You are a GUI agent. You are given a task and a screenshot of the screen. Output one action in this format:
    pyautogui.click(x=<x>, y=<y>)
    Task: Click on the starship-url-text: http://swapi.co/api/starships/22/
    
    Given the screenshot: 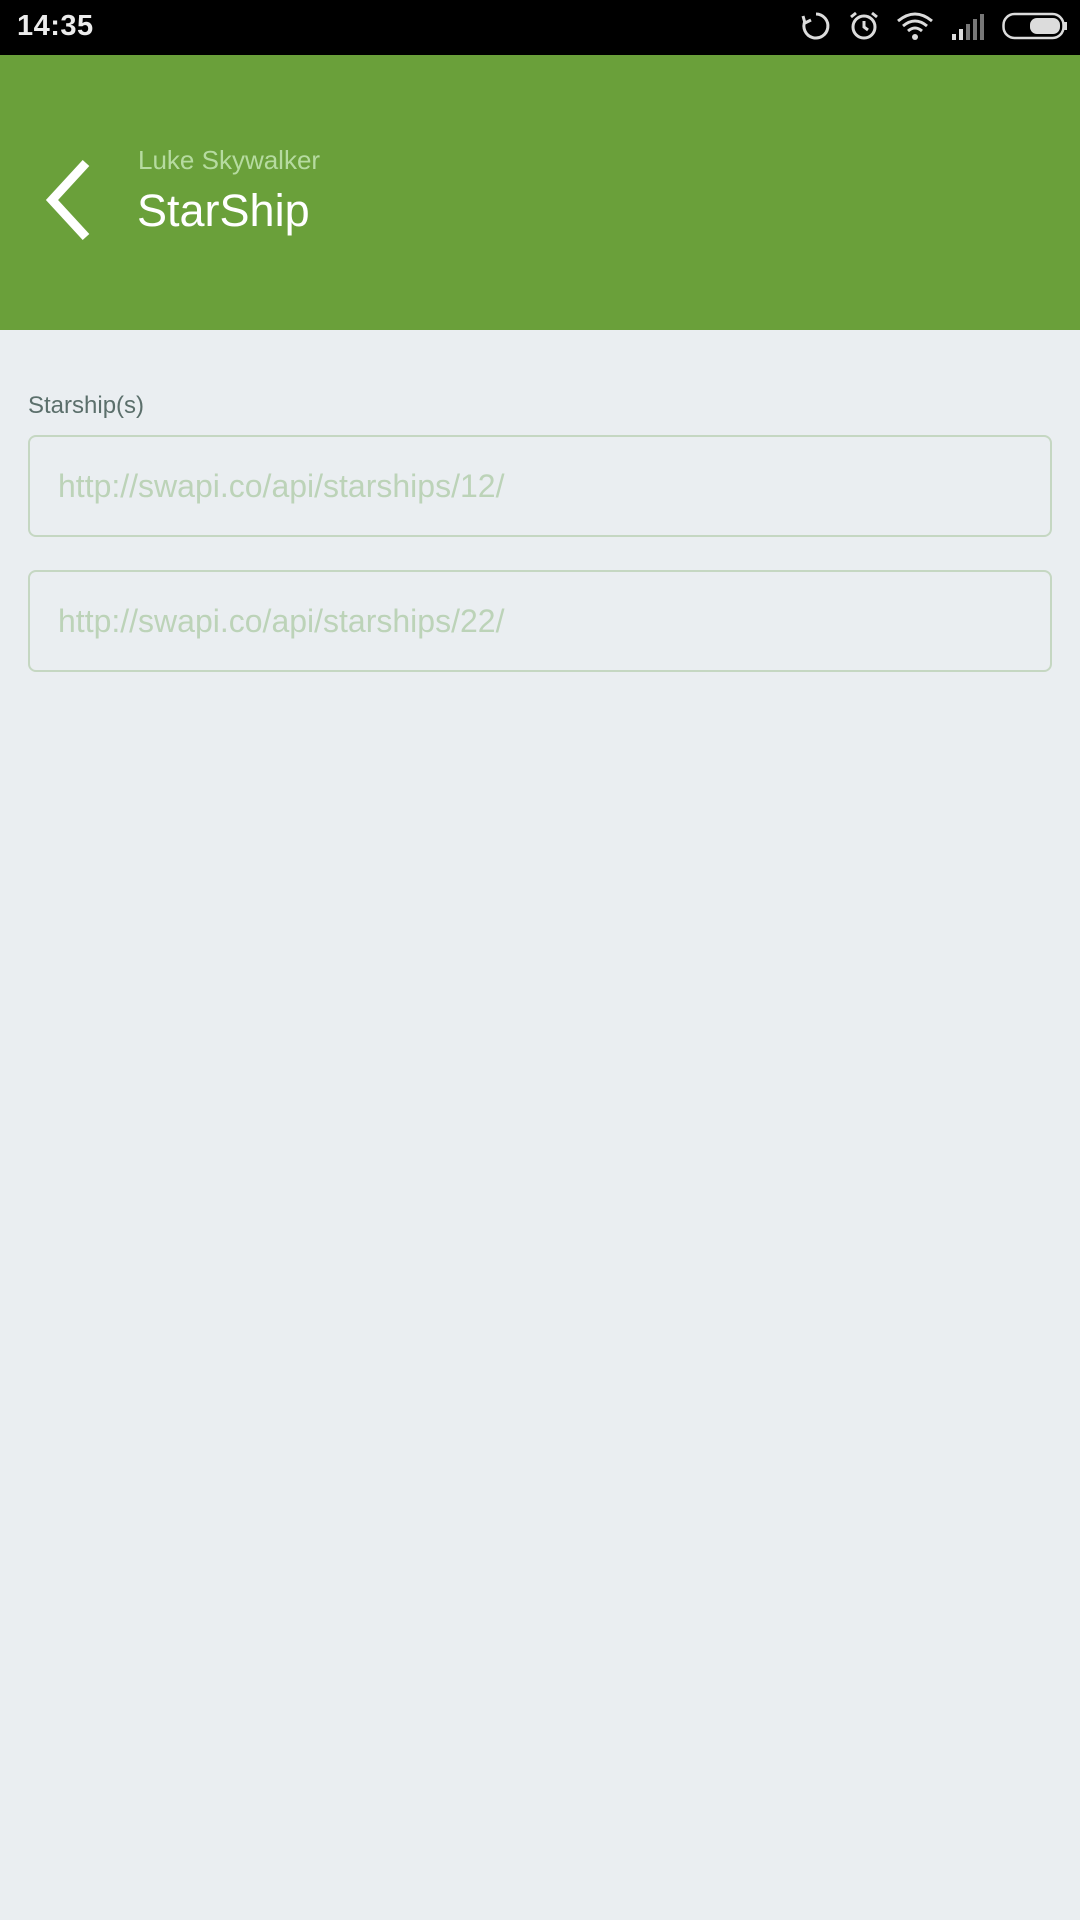 What is the action you would take?
    pyautogui.click(x=281, y=620)
    